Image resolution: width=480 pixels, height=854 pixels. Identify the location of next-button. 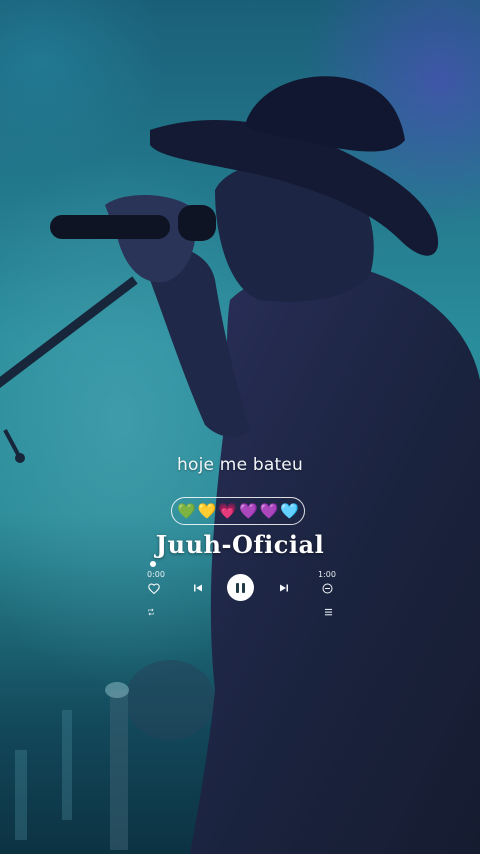
(284, 588).